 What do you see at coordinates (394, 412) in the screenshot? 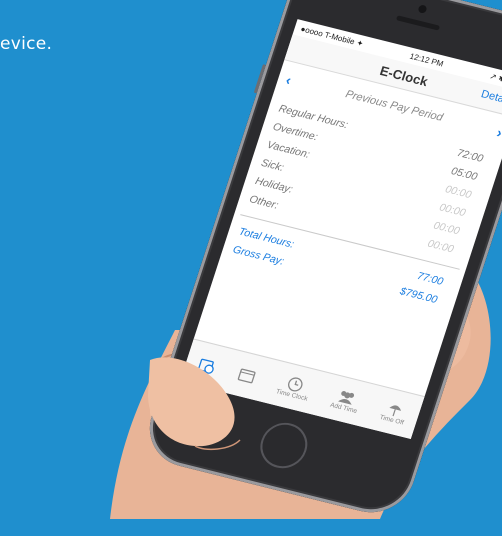
I see `tab-time-off: Time Off` at bounding box center [394, 412].